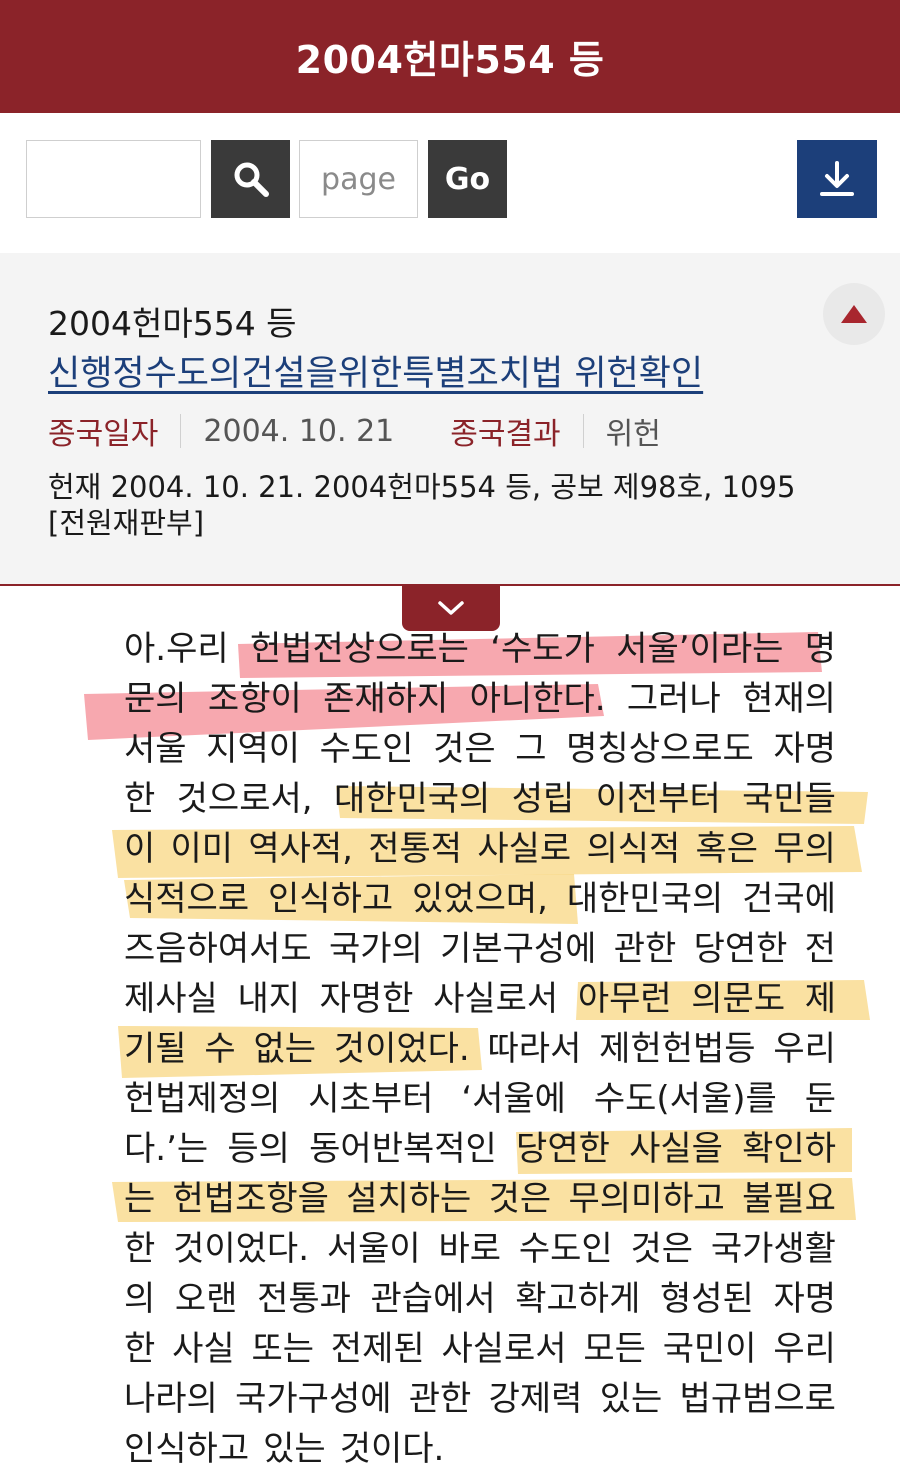  Describe the element at coordinates (480, 1399) in the screenshot. I see `document-line: 나라의 국가구성에 관한 강제력 있는 법규범으로` at that location.